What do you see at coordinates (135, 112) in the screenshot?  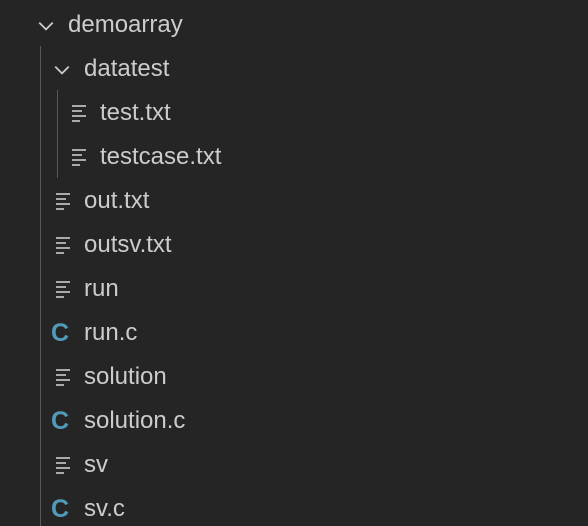 I see `file-label: test.txt` at bounding box center [135, 112].